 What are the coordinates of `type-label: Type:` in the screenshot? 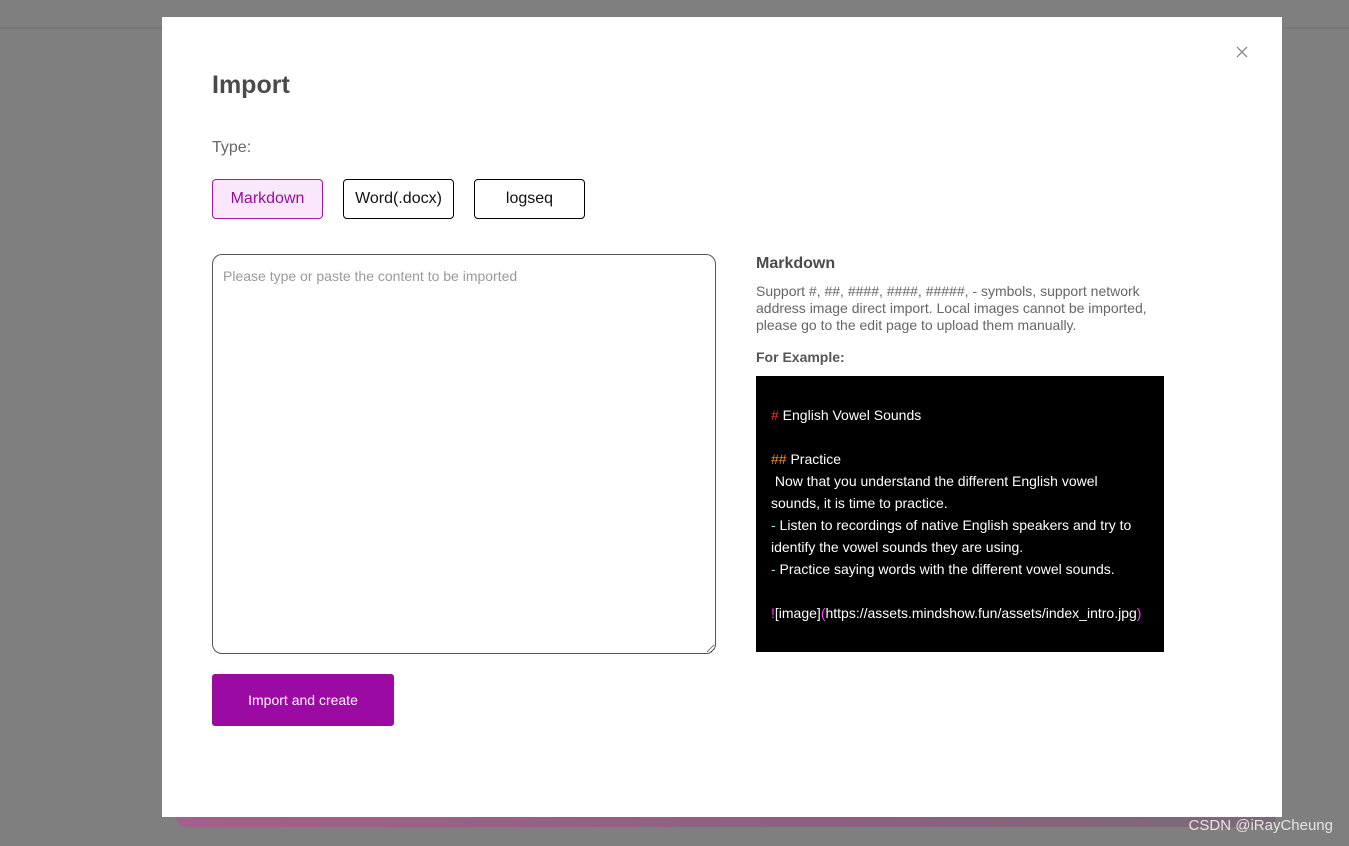 It's located at (232, 147).